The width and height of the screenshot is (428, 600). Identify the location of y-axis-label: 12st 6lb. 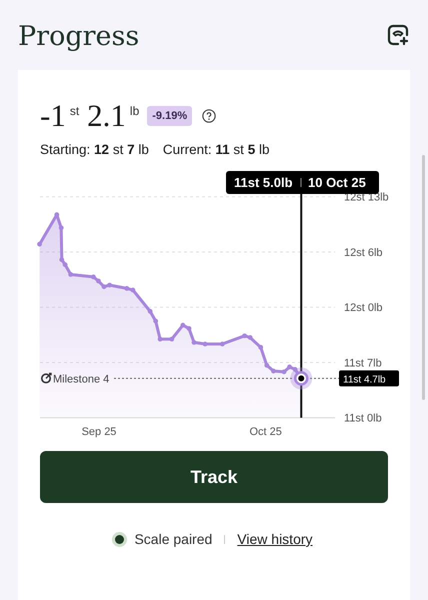
(363, 252).